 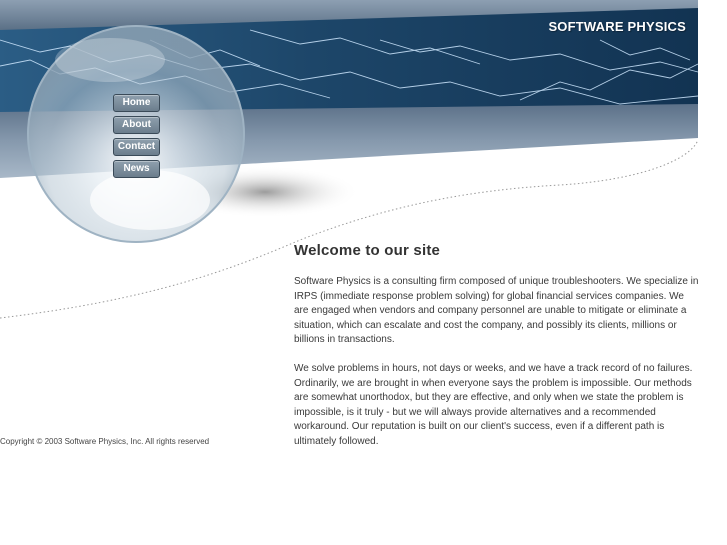 What do you see at coordinates (136, 125) in the screenshot?
I see `nav-about-button: About` at bounding box center [136, 125].